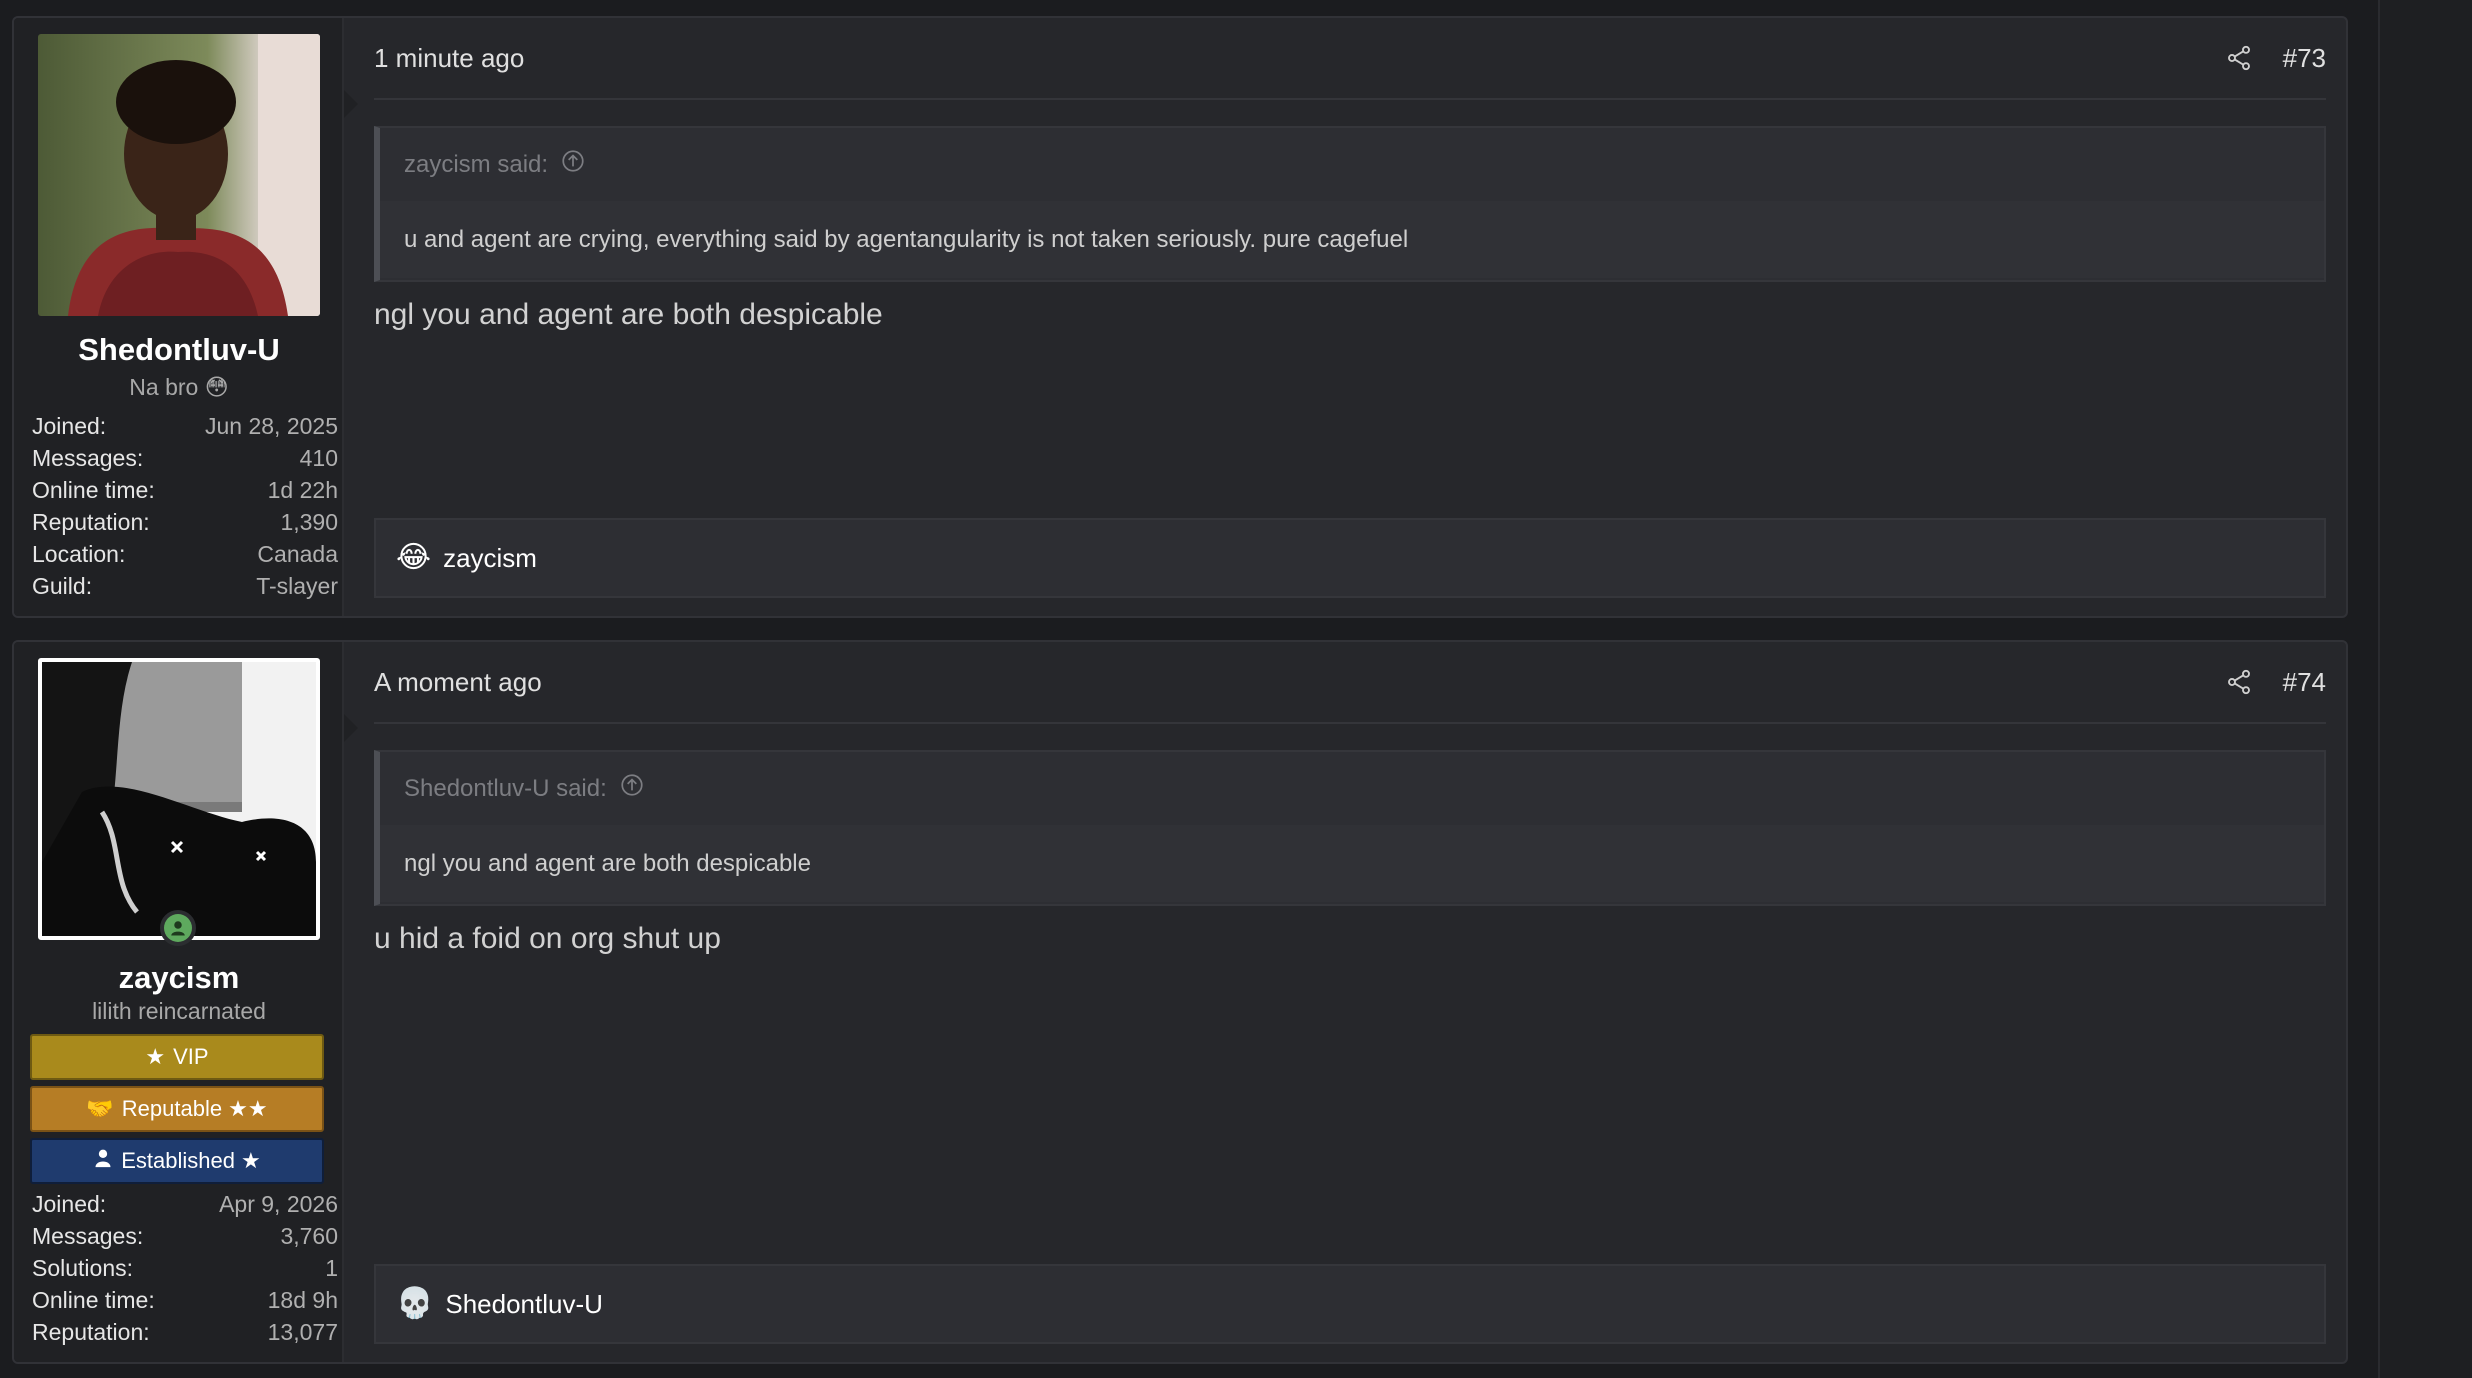 This screenshot has width=2472, height=1378. I want to click on established-banner: Established ★, so click(177, 1161).